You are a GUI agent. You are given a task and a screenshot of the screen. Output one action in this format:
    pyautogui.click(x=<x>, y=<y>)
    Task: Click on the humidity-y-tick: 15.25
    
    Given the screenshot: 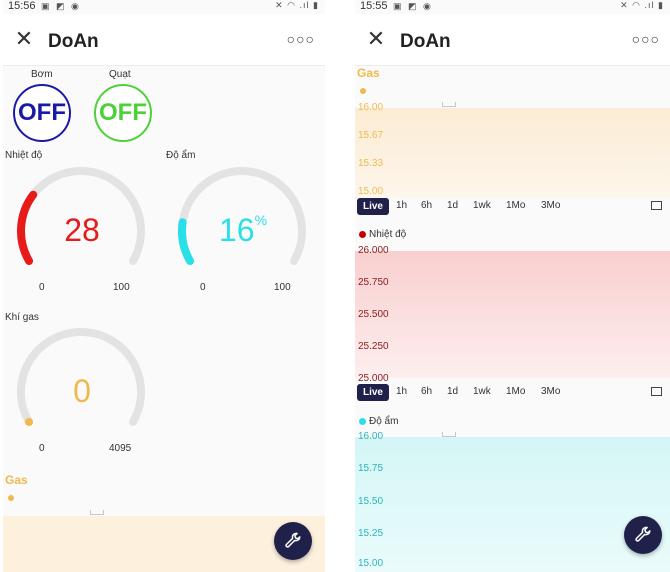 What is the action you would take?
    pyautogui.click(x=371, y=533)
    